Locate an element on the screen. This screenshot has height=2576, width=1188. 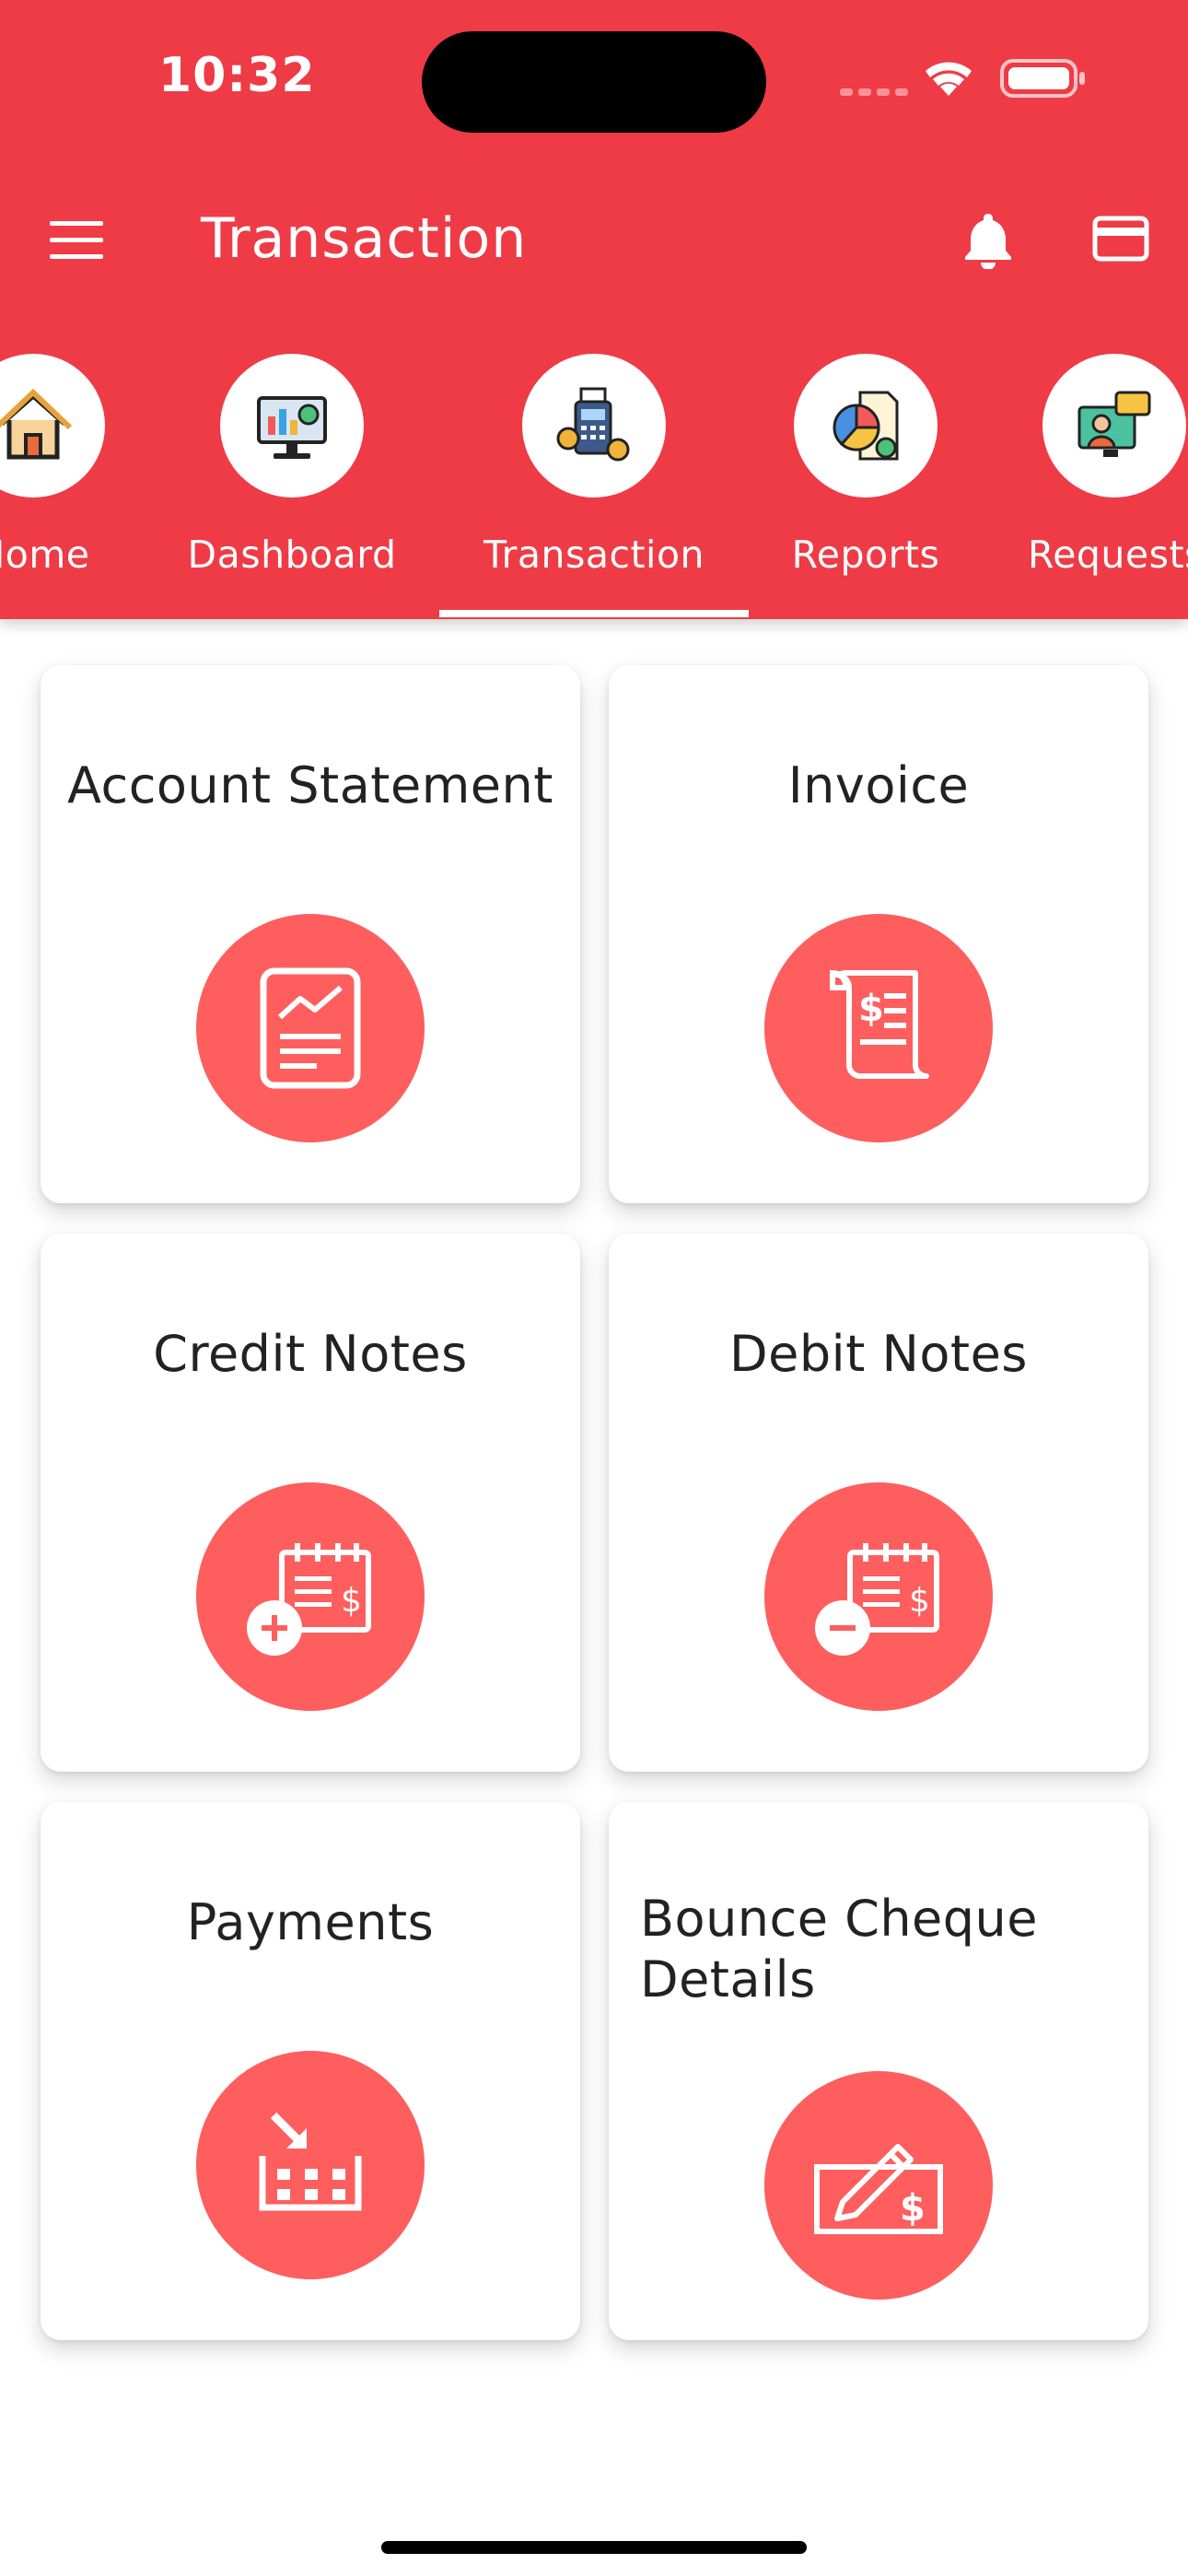
tab-label: Reports is located at coordinates (865, 555).